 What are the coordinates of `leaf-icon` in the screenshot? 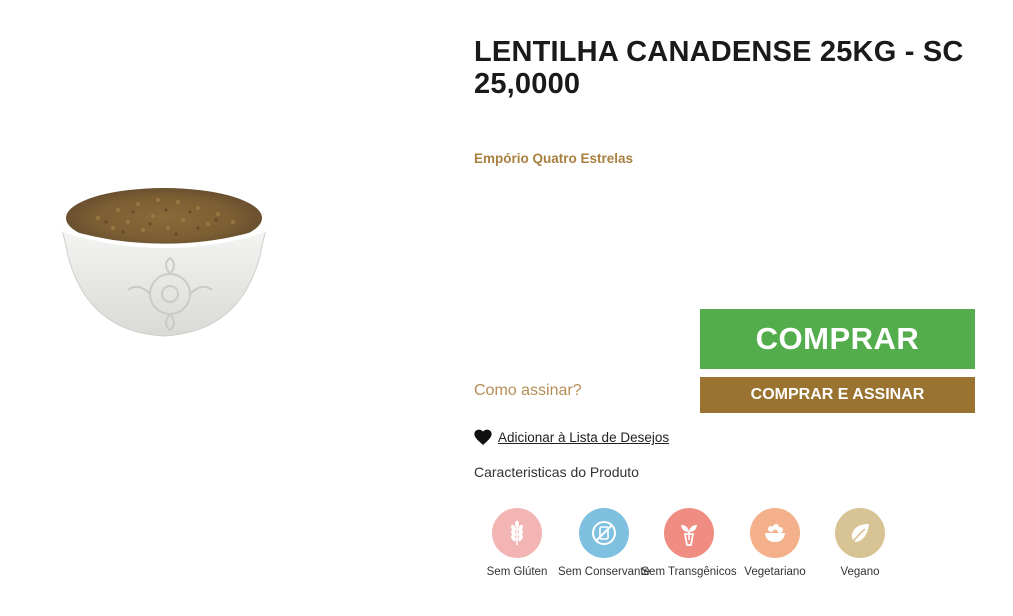 It's located at (859, 534).